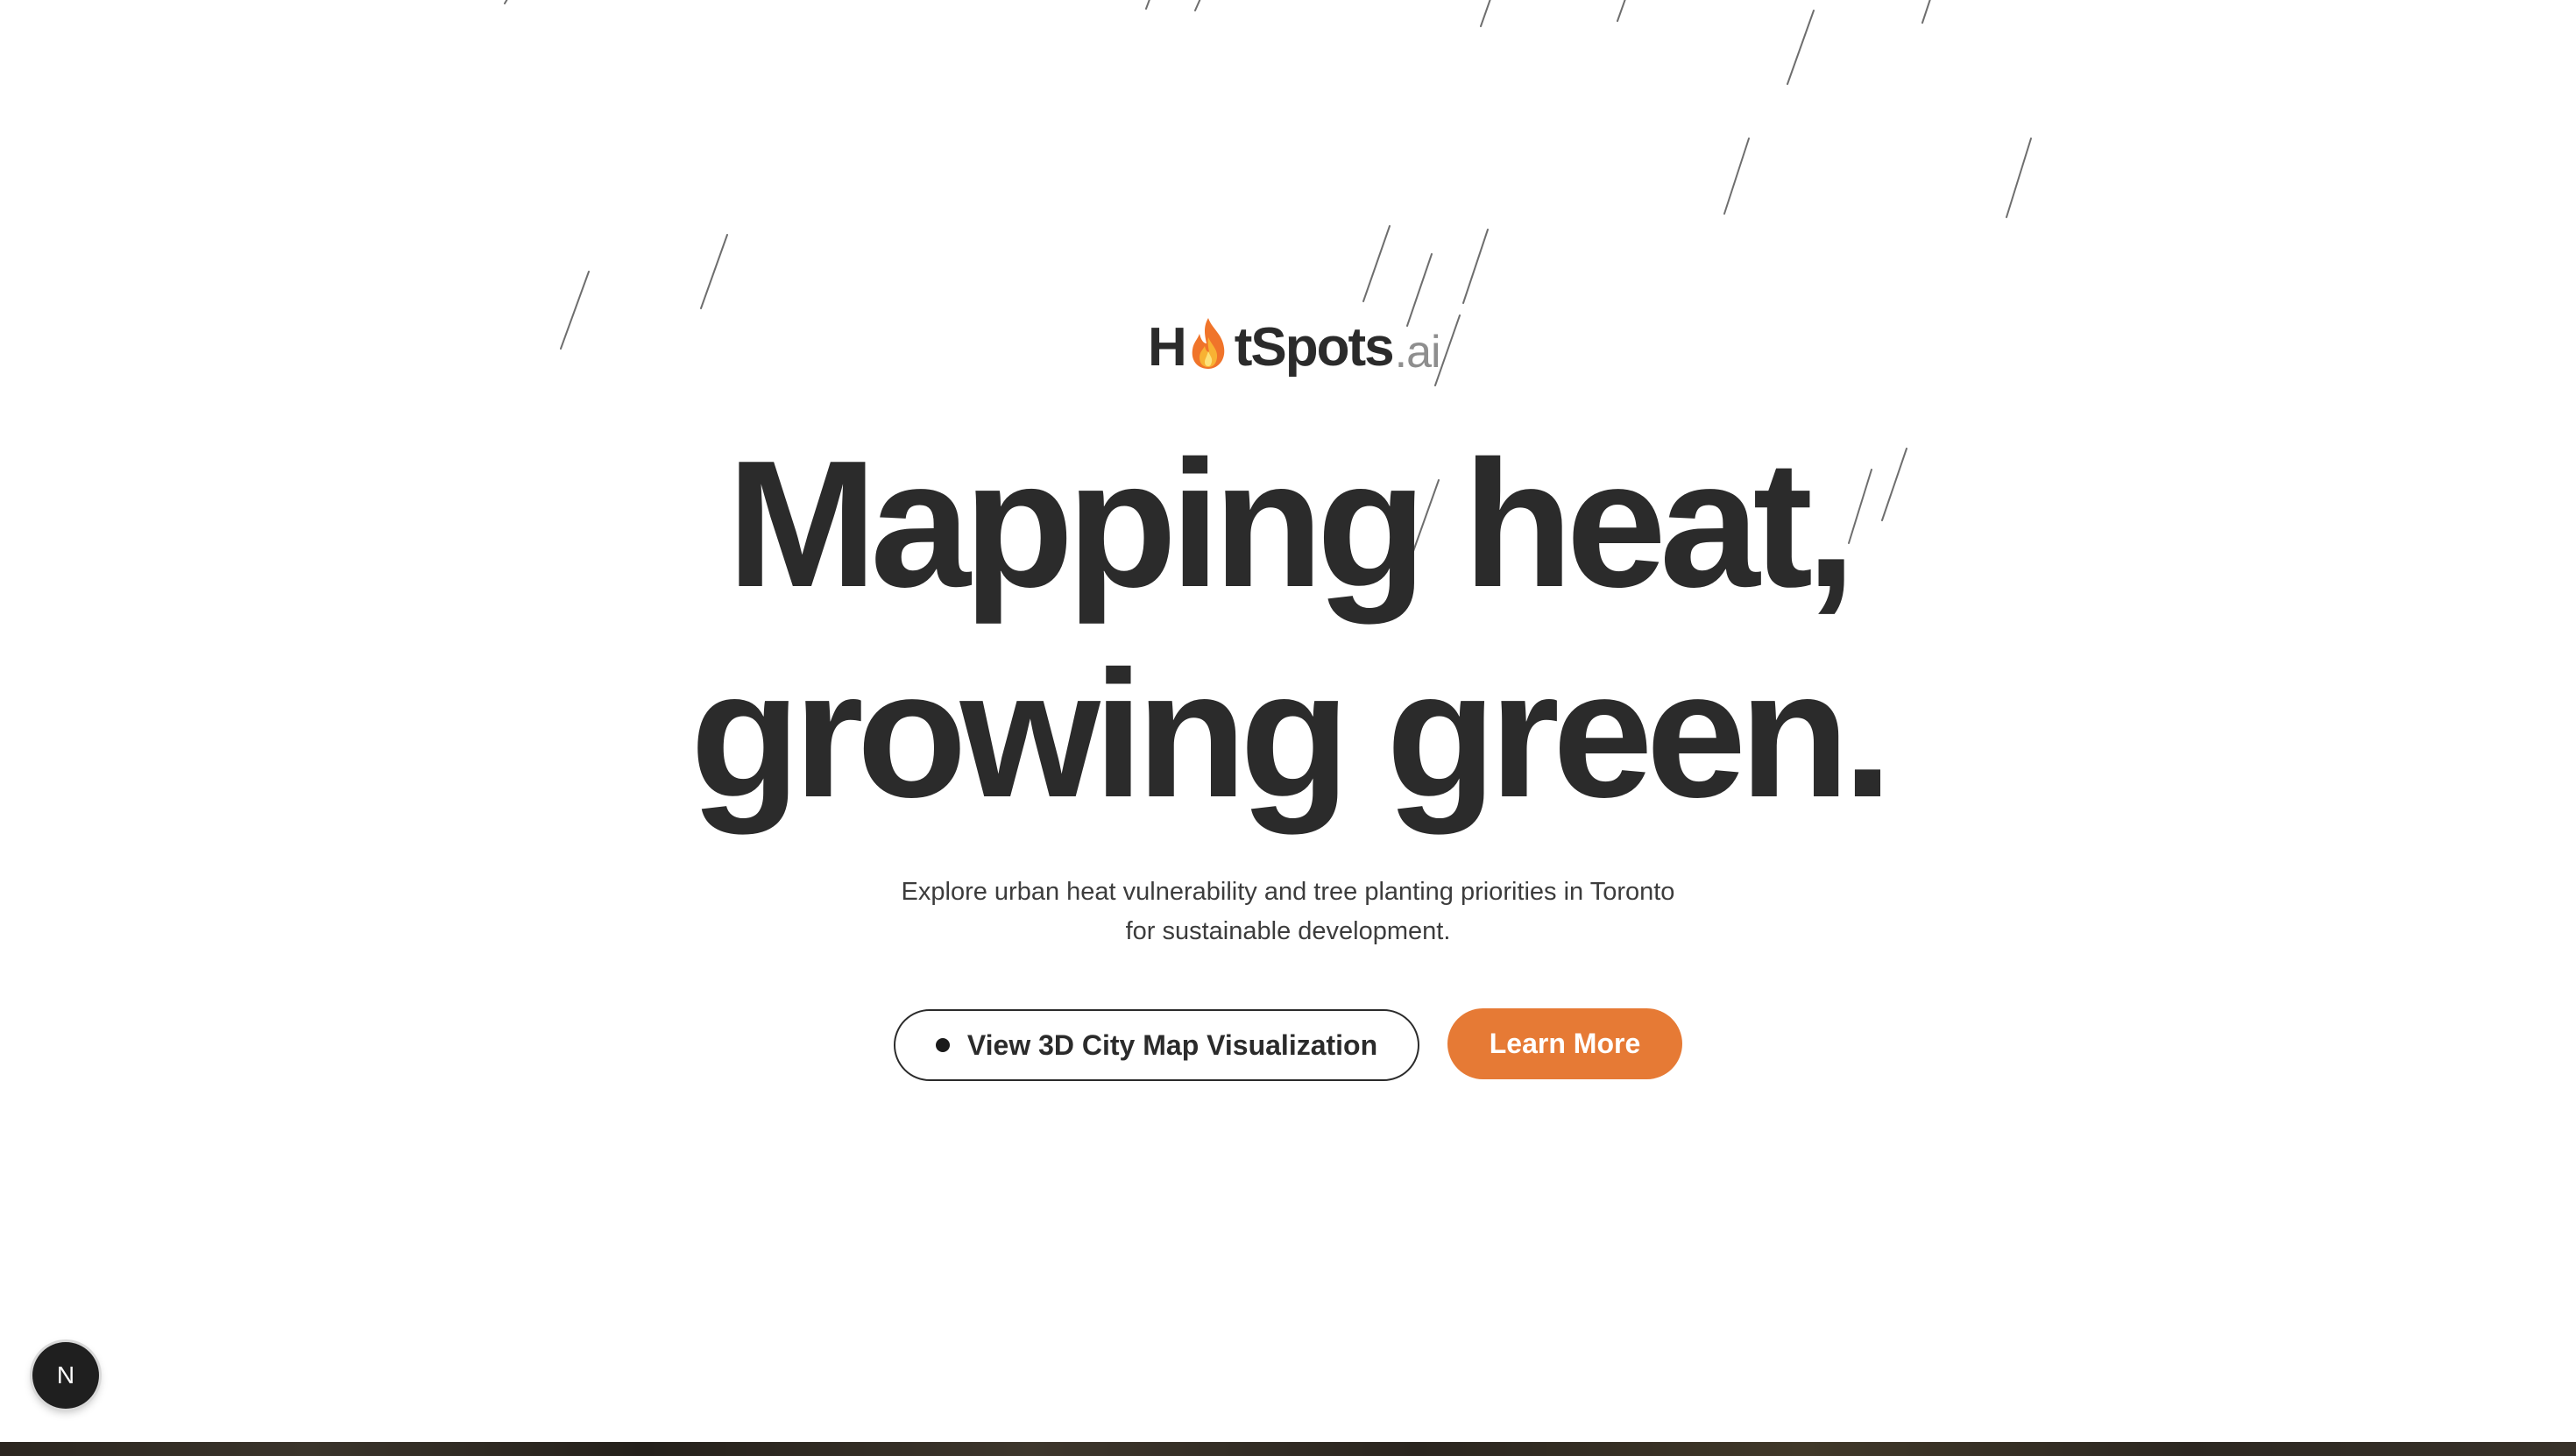 This screenshot has width=2576, height=1456. Describe the element at coordinates (1208, 343) in the screenshot. I see `flame-icon` at that location.